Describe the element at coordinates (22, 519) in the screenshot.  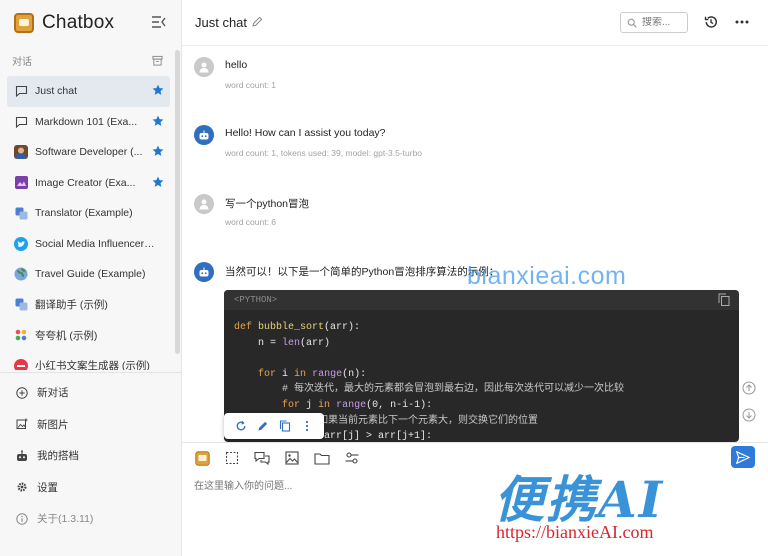
I see `info-icon` at that location.